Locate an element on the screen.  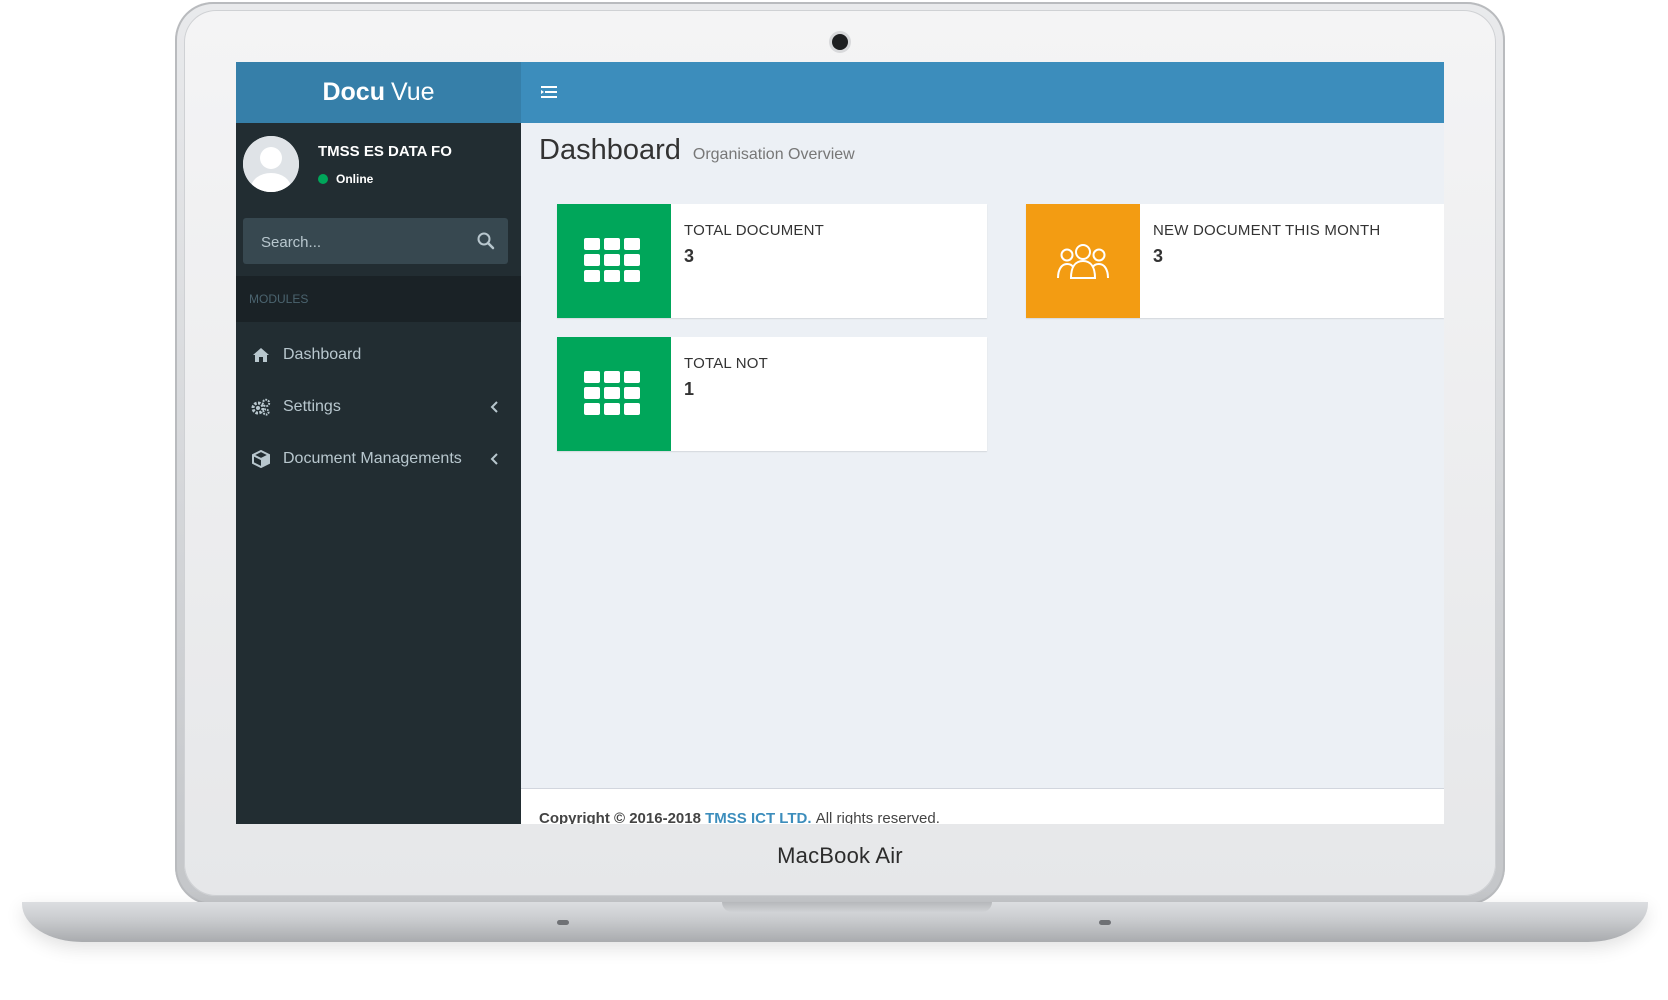
laptop-notch is located at coordinates (857, 907).